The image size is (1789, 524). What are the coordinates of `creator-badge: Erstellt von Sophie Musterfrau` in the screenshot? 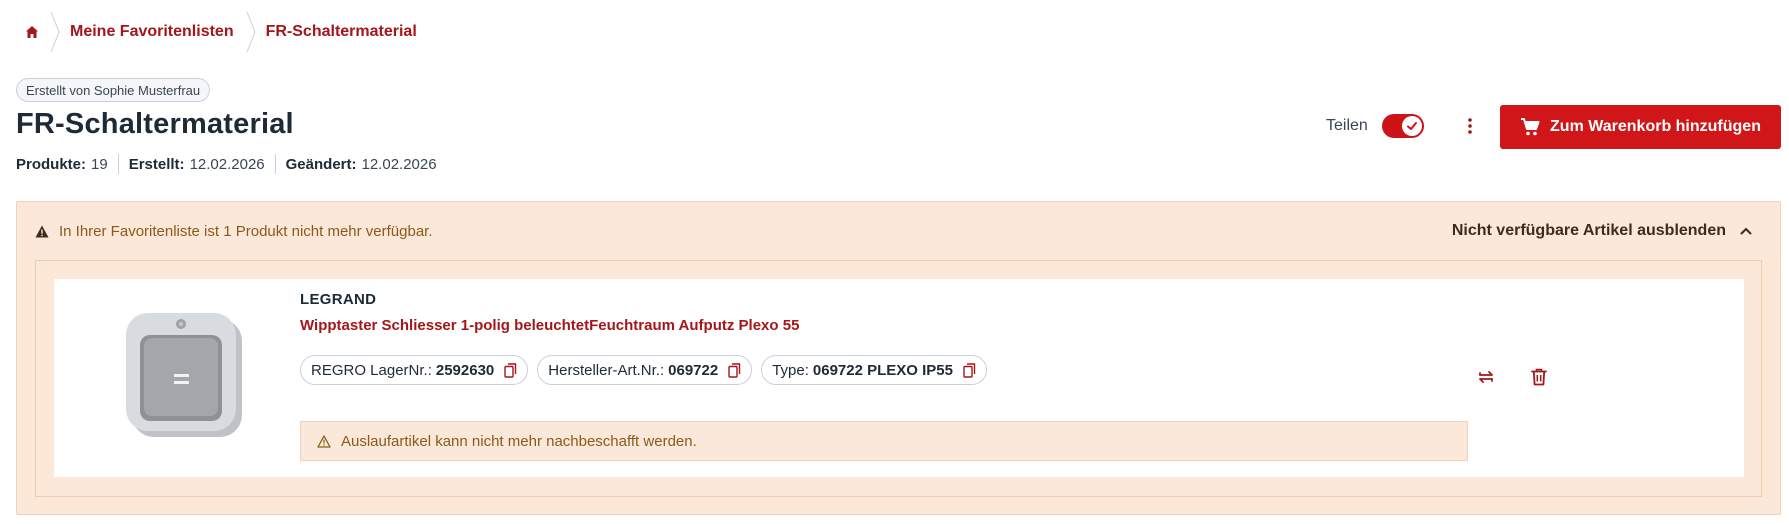 It's located at (113, 90).